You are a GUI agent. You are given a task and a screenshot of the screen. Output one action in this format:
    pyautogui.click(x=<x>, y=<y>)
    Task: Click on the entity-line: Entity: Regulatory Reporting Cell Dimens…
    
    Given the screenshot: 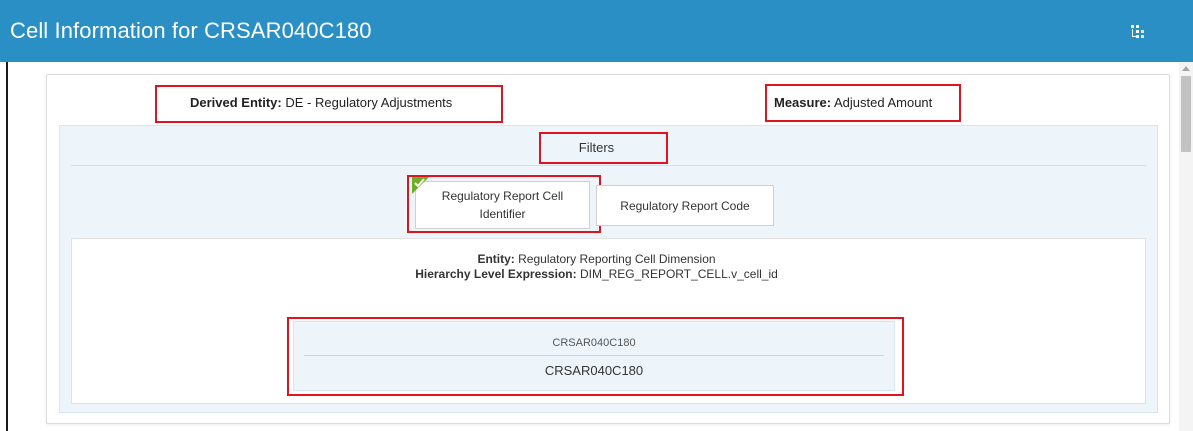 What is the action you would take?
    pyautogui.click(x=596, y=259)
    